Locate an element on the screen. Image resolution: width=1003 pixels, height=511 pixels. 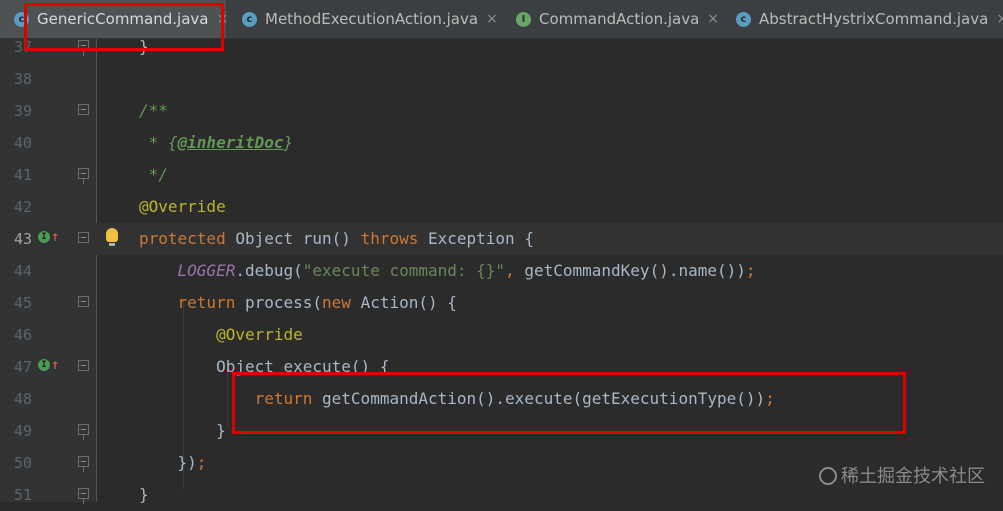
line-number: 47 is located at coordinates (22, 367).